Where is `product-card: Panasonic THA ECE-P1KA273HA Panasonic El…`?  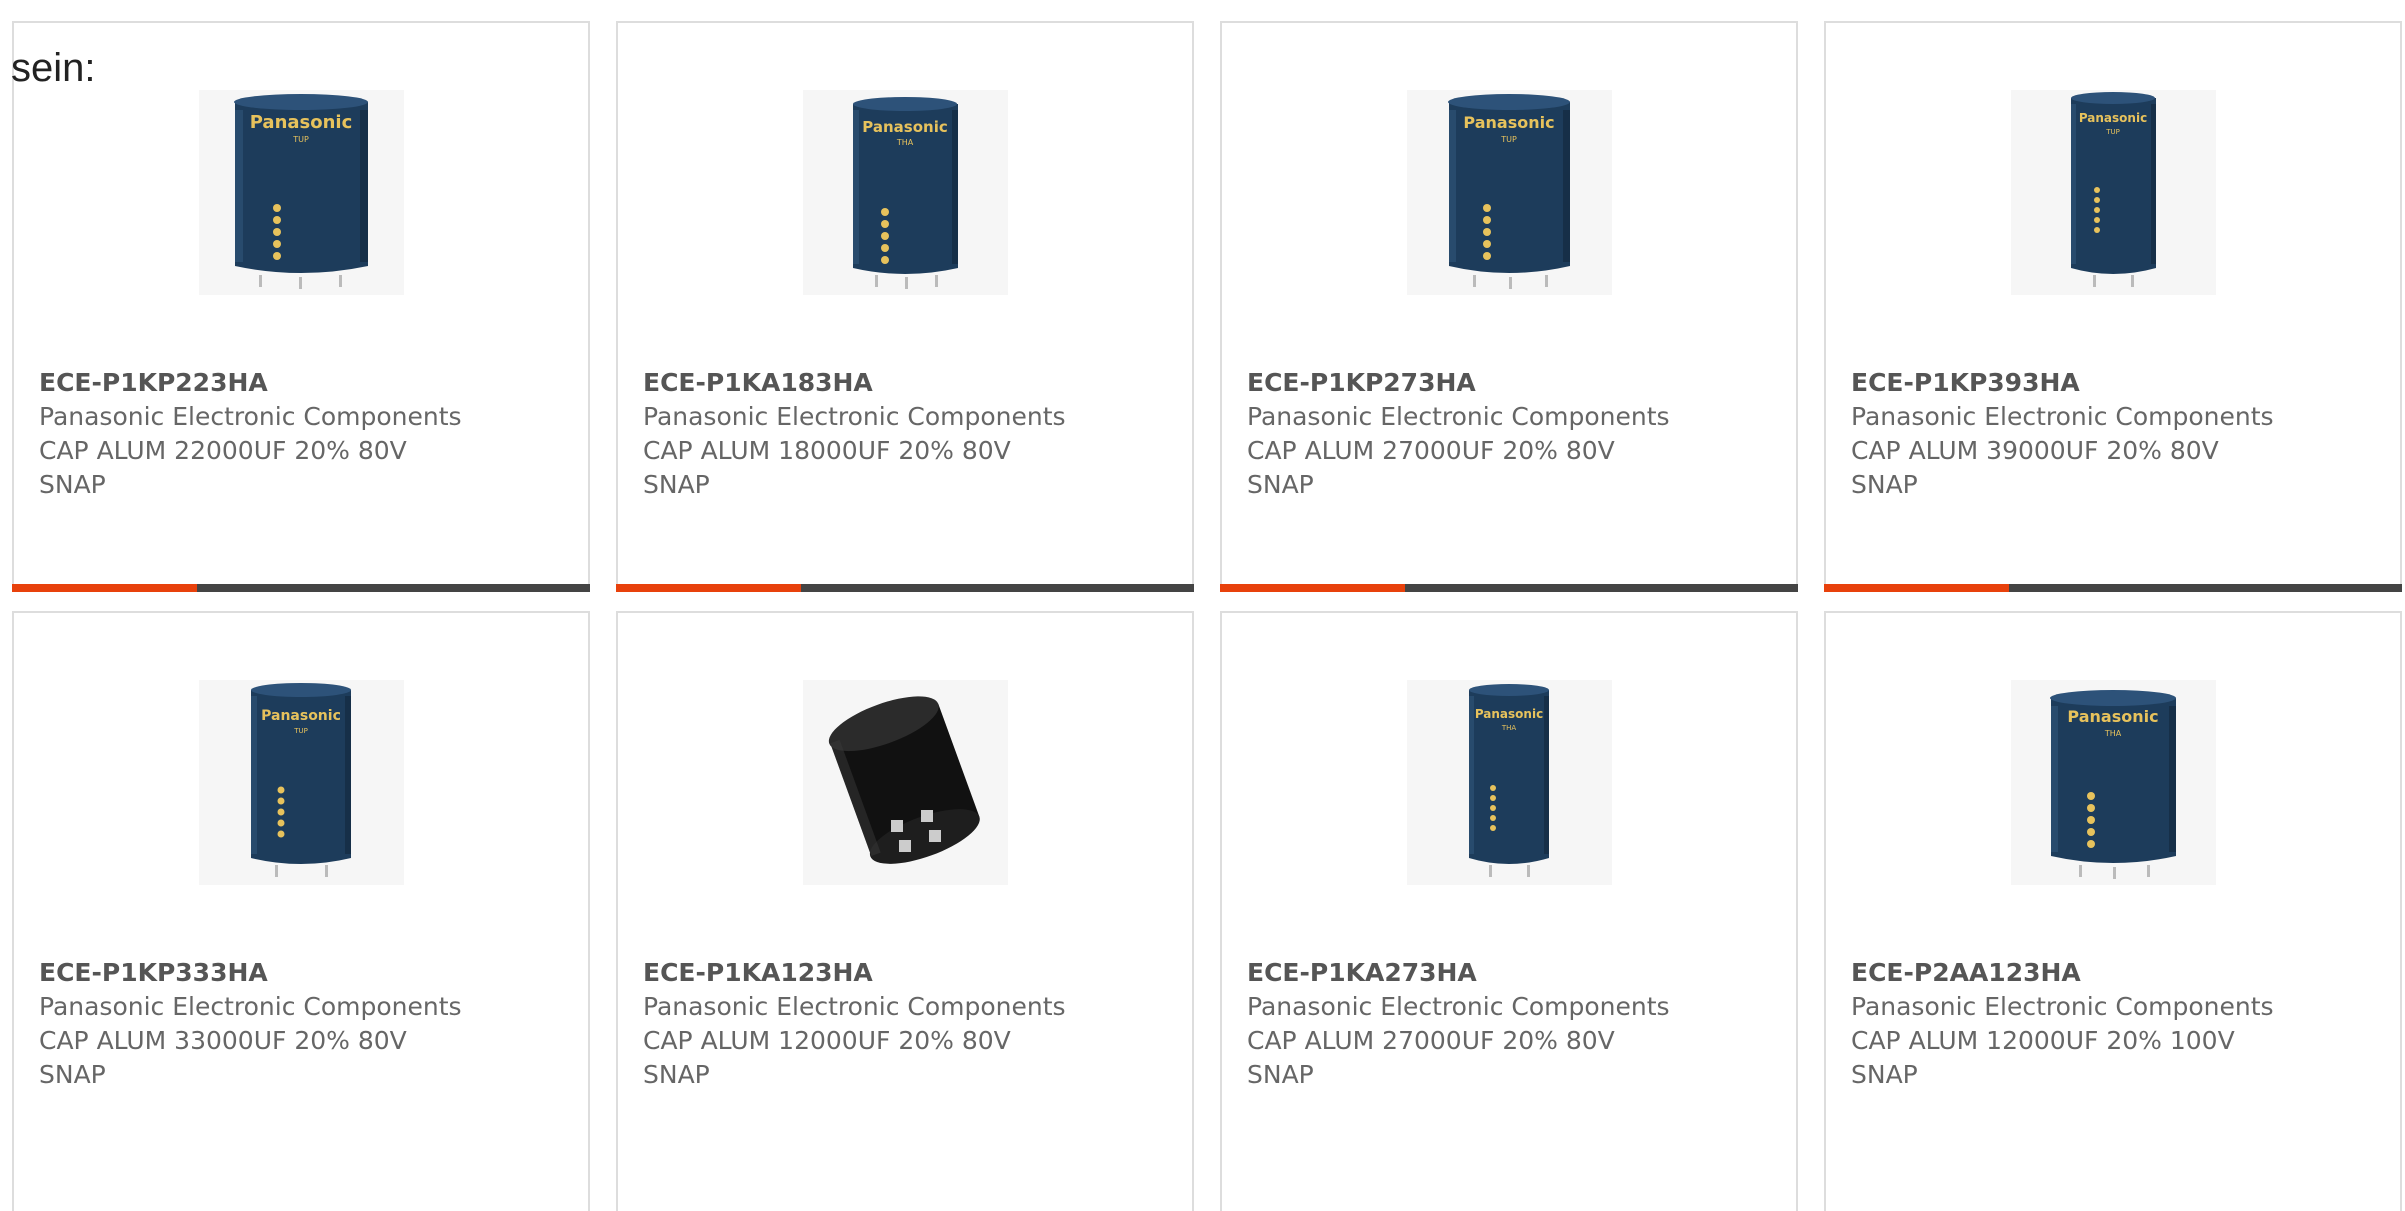
product-card: Panasonic THA ECE-P1KA273HA Panasonic El… is located at coordinates (1509, 911).